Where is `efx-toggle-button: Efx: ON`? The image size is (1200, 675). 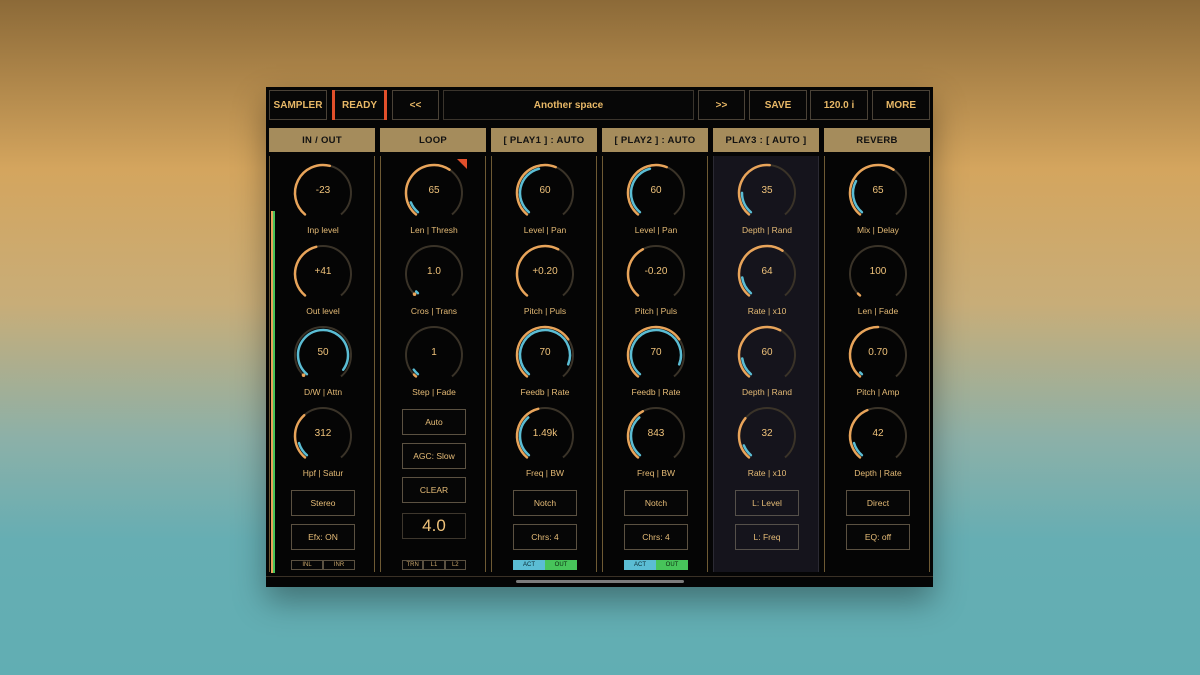 efx-toggle-button: Efx: ON is located at coordinates (323, 537).